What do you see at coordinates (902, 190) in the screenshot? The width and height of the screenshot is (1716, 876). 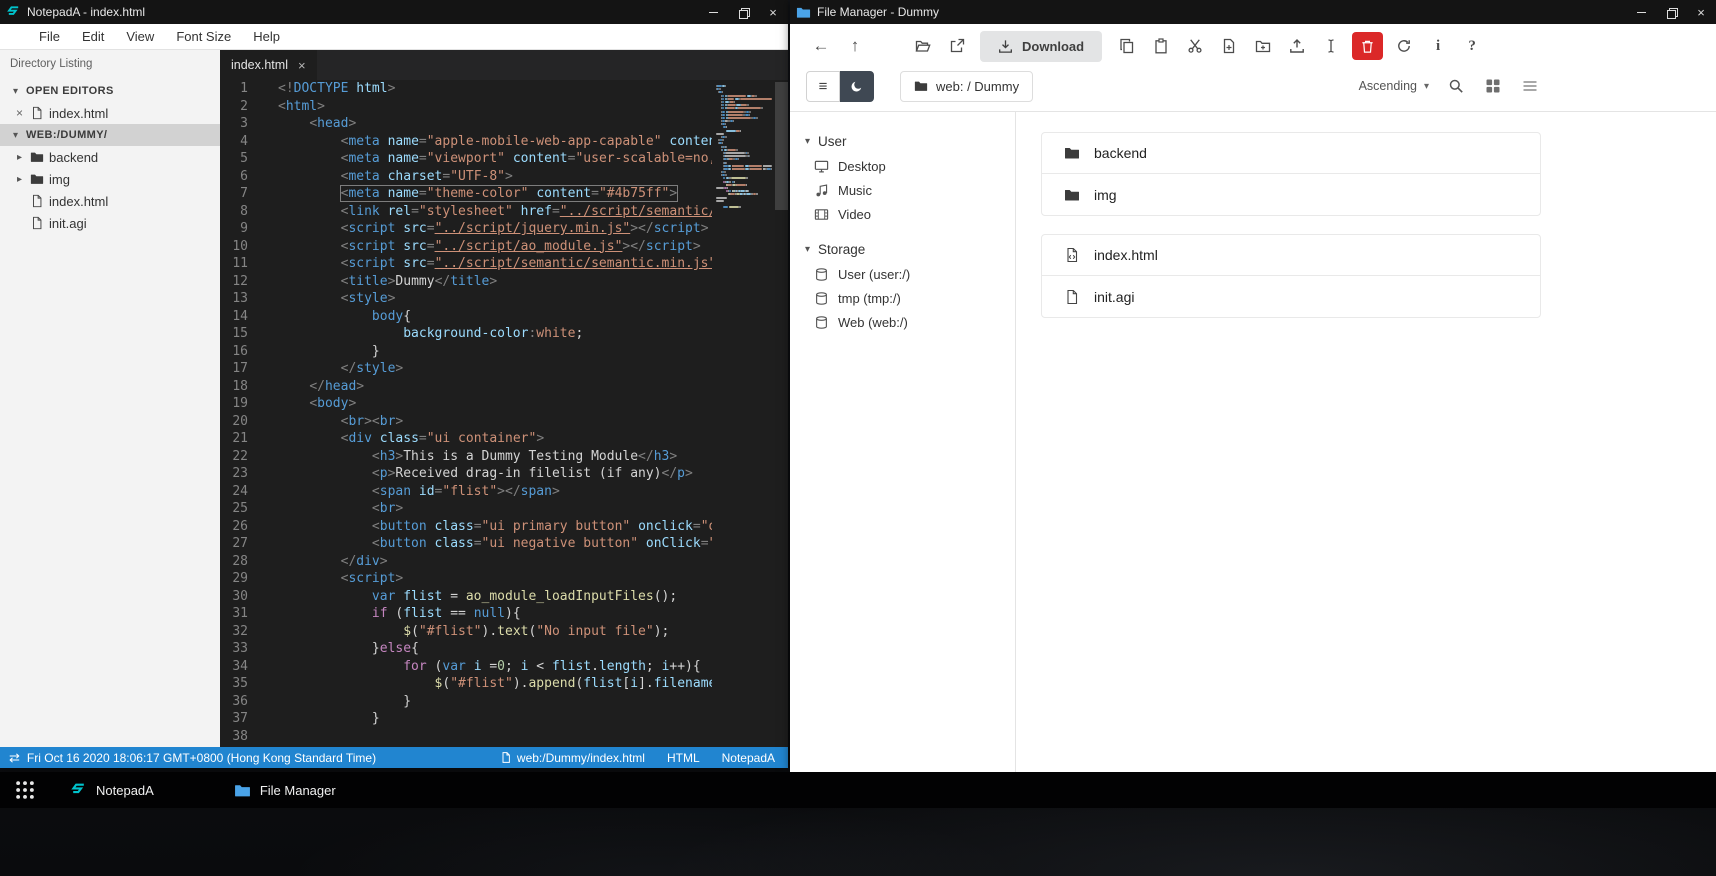 I see `sidebar-item-music: Music` at bounding box center [902, 190].